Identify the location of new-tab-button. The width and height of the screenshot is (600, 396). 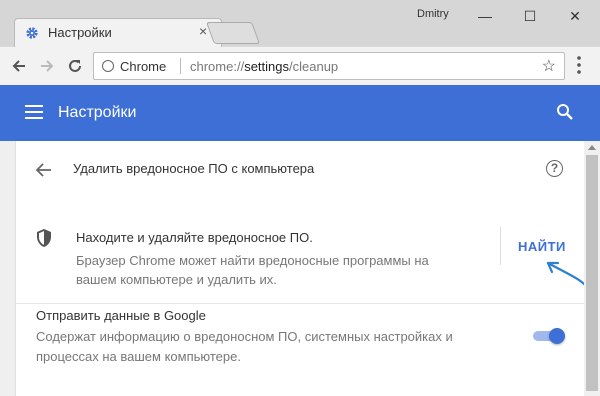
(233, 33).